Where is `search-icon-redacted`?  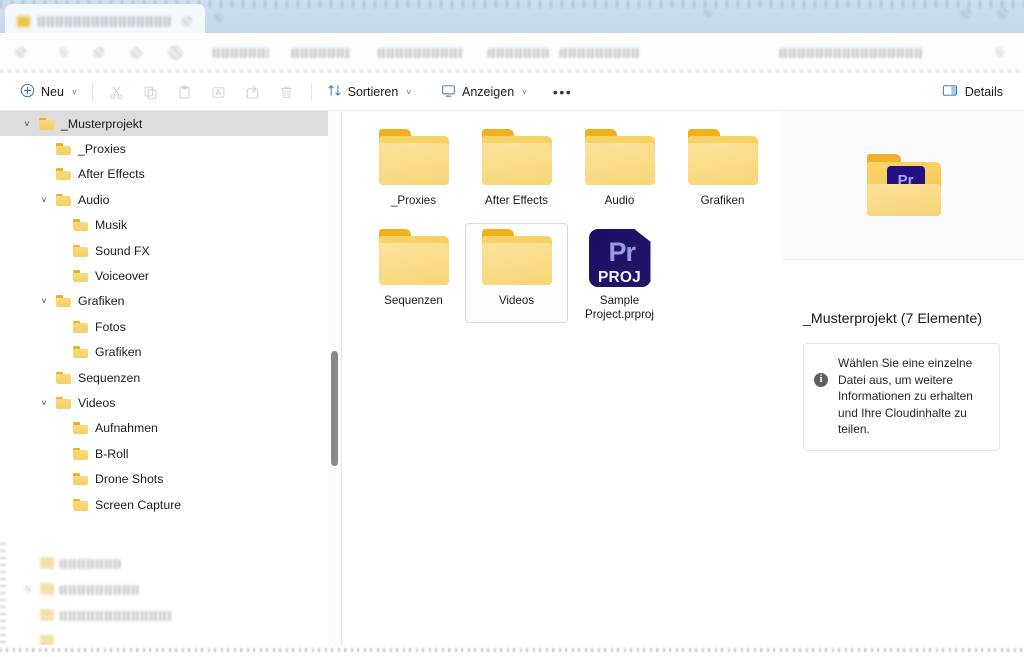
search-icon-redacted is located at coordinates (1000, 52).